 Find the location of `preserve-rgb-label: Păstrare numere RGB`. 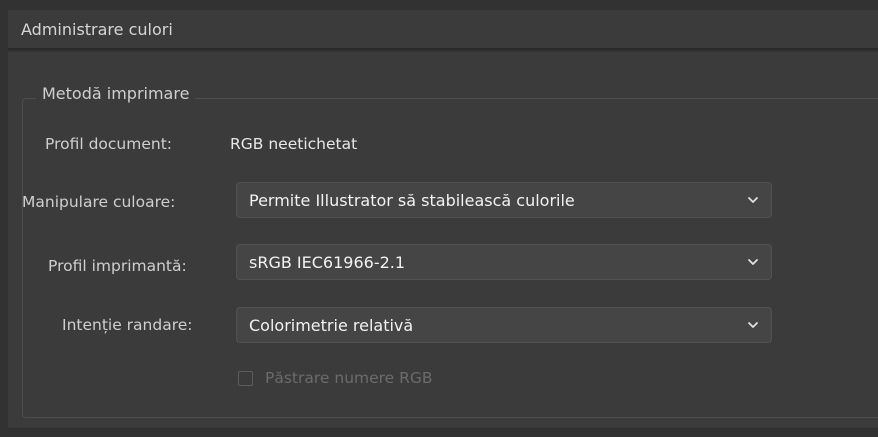

preserve-rgb-label: Păstrare numere RGB is located at coordinates (349, 378).